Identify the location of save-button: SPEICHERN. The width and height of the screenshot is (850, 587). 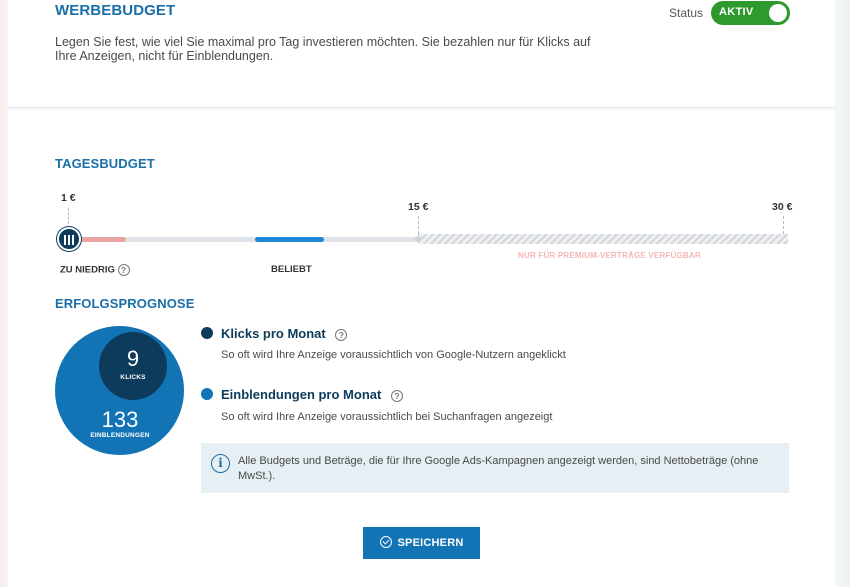
(421, 543).